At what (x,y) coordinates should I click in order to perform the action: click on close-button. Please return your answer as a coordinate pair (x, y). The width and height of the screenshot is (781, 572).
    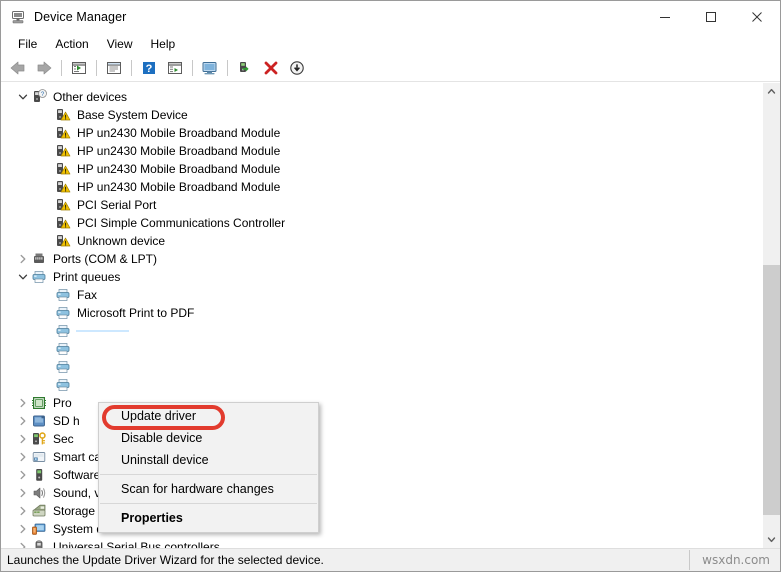
    Looking at the image, I should click on (757, 16).